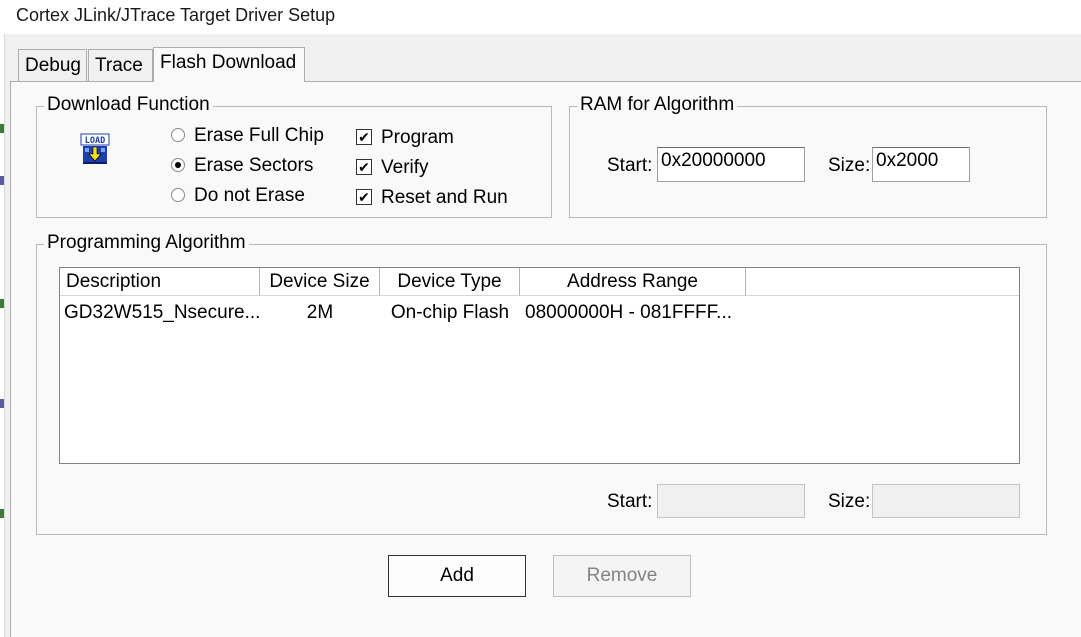 This screenshot has height=637, width=1081. Describe the element at coordinates (229, 64) in the screenshot. I see `tab-flash-download: Flash Download` at that location.